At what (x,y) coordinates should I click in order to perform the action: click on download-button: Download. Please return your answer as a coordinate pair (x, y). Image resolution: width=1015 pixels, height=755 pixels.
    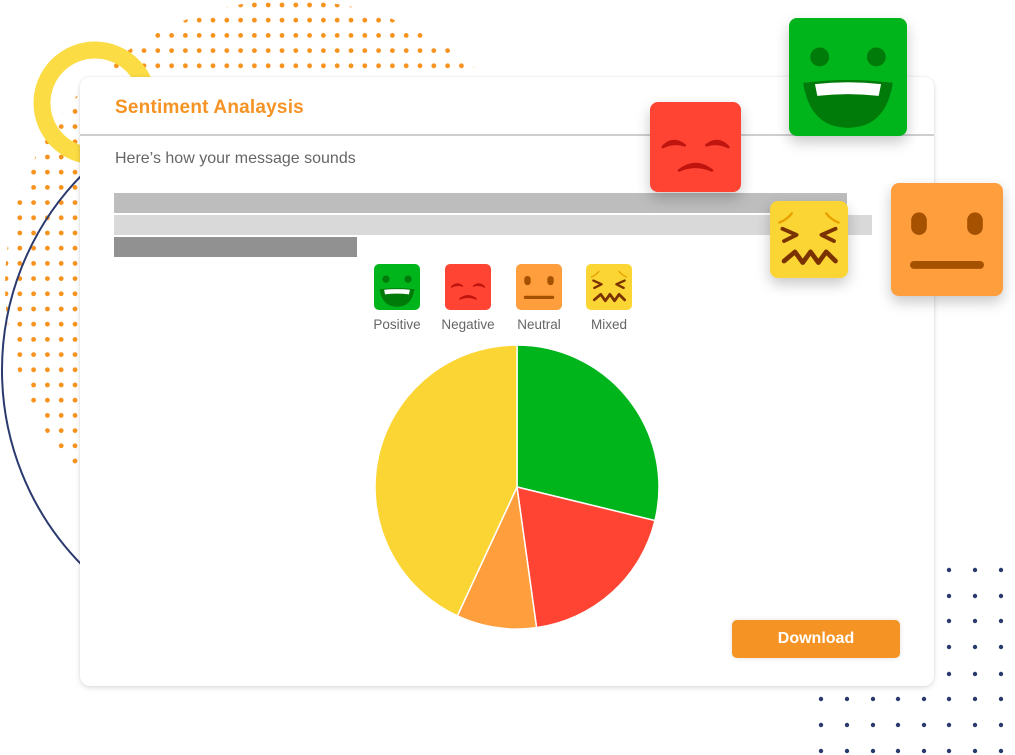
    Looking at the image, I should click on (816, 639).